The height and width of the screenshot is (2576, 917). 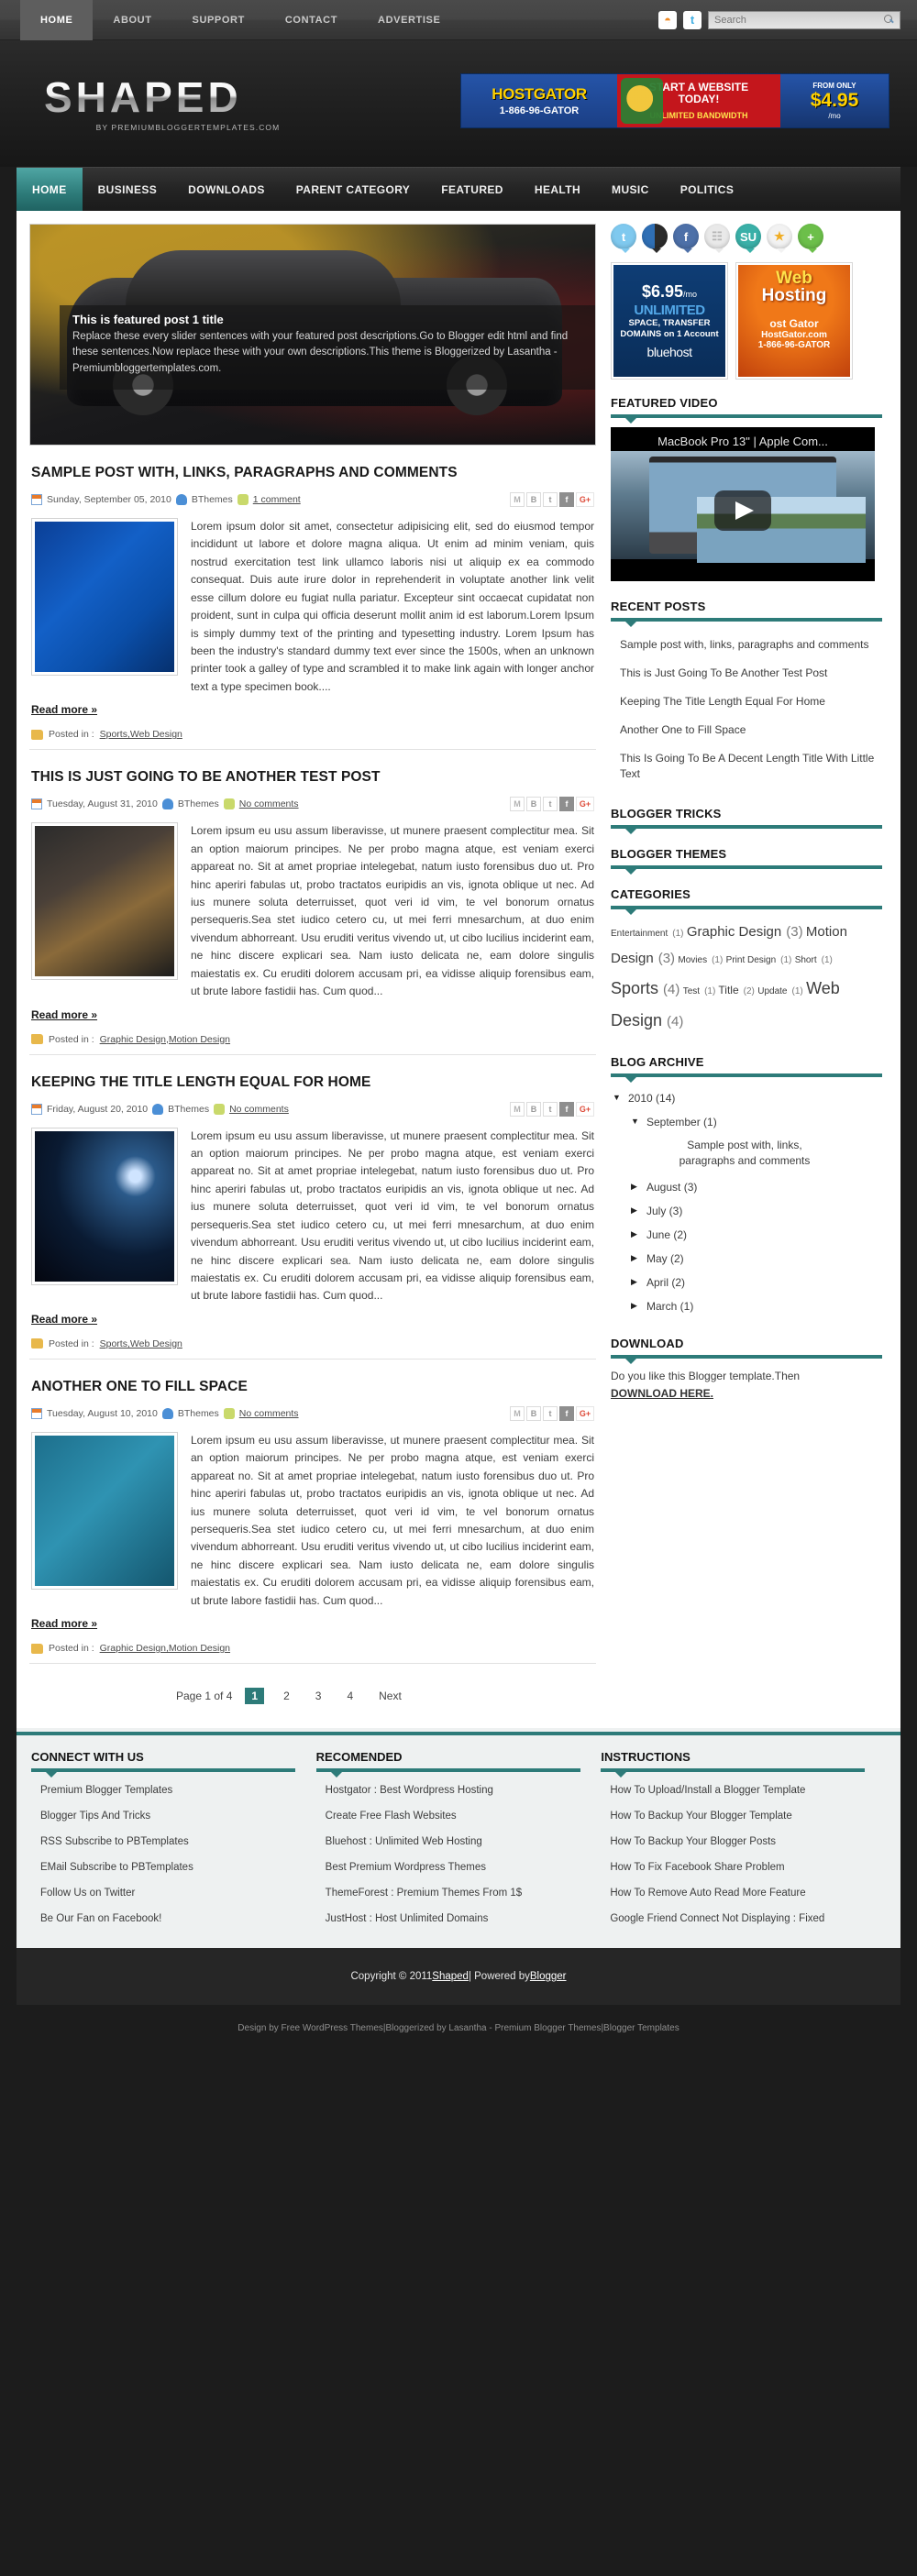 I want to click on archive-year-label: 2010 (14), so click(x=651, y=1098).